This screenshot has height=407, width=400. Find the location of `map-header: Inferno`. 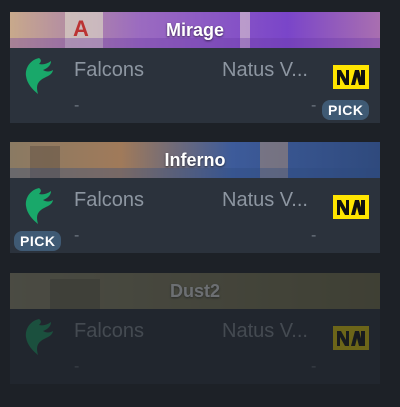

map-header: Inferno is located at coordinates (195, 160).